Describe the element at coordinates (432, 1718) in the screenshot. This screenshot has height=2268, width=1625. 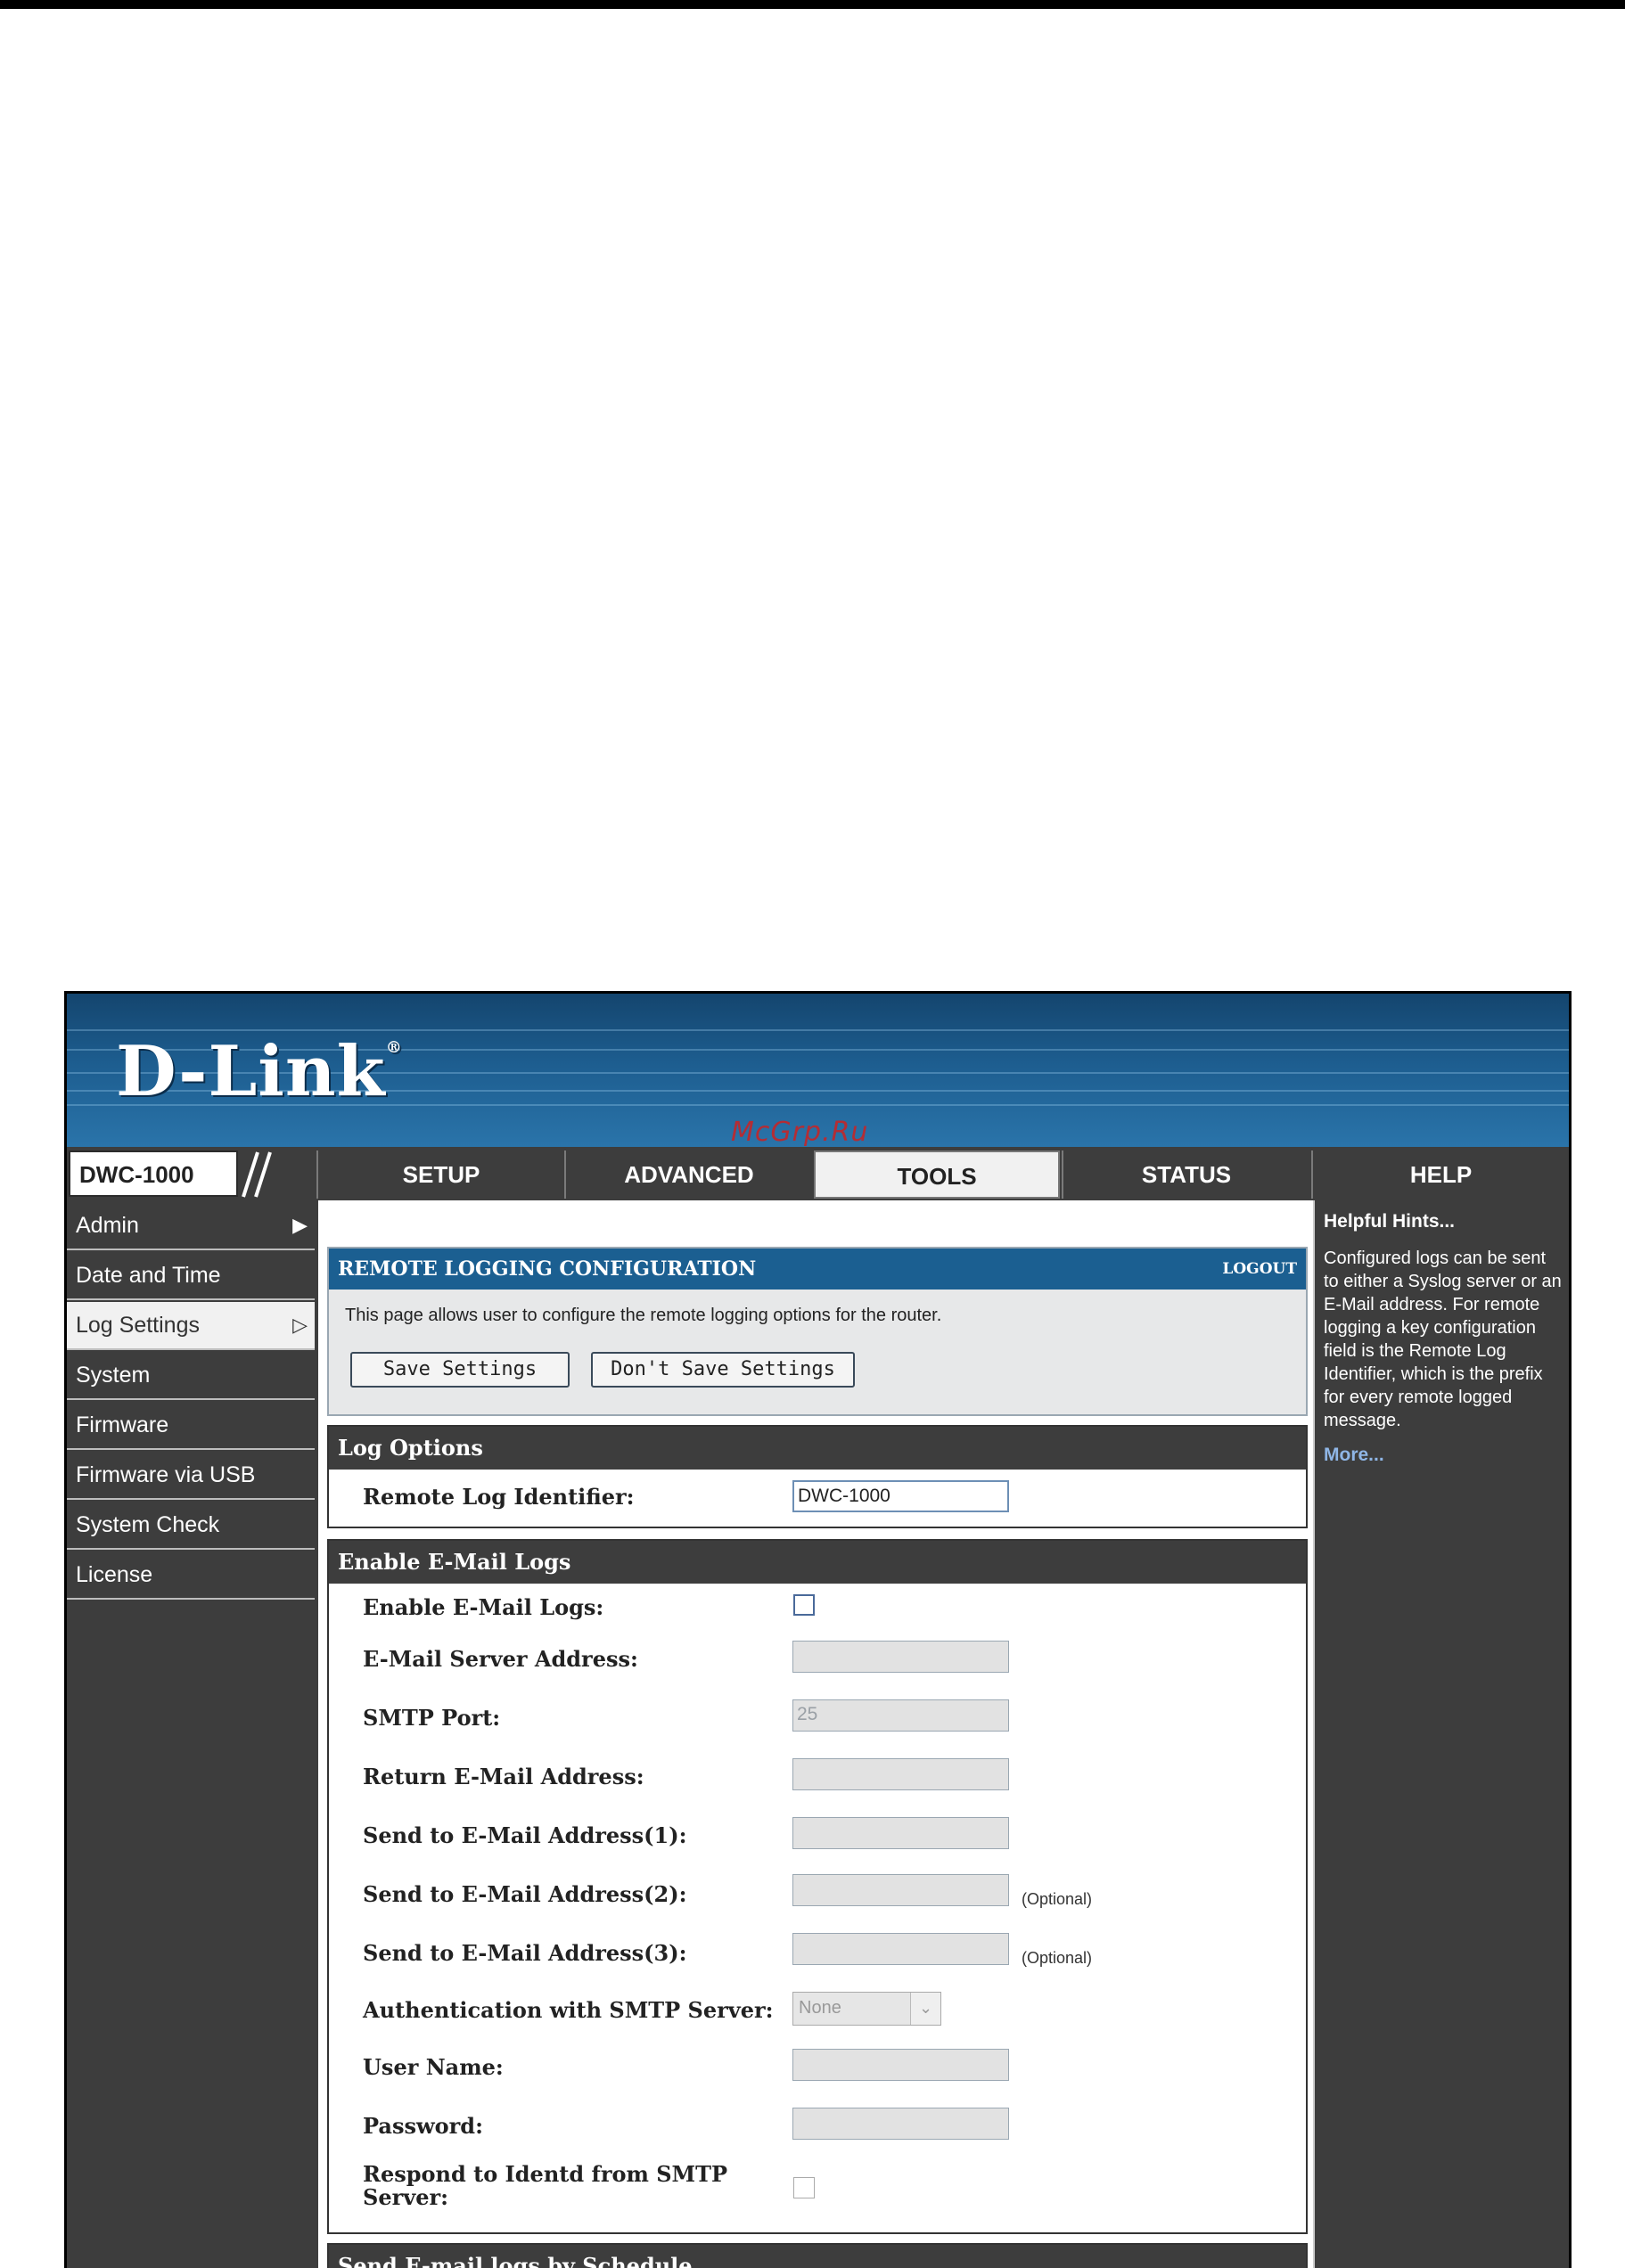
I see `smtp-port-label: SMTP Port:` at that location.